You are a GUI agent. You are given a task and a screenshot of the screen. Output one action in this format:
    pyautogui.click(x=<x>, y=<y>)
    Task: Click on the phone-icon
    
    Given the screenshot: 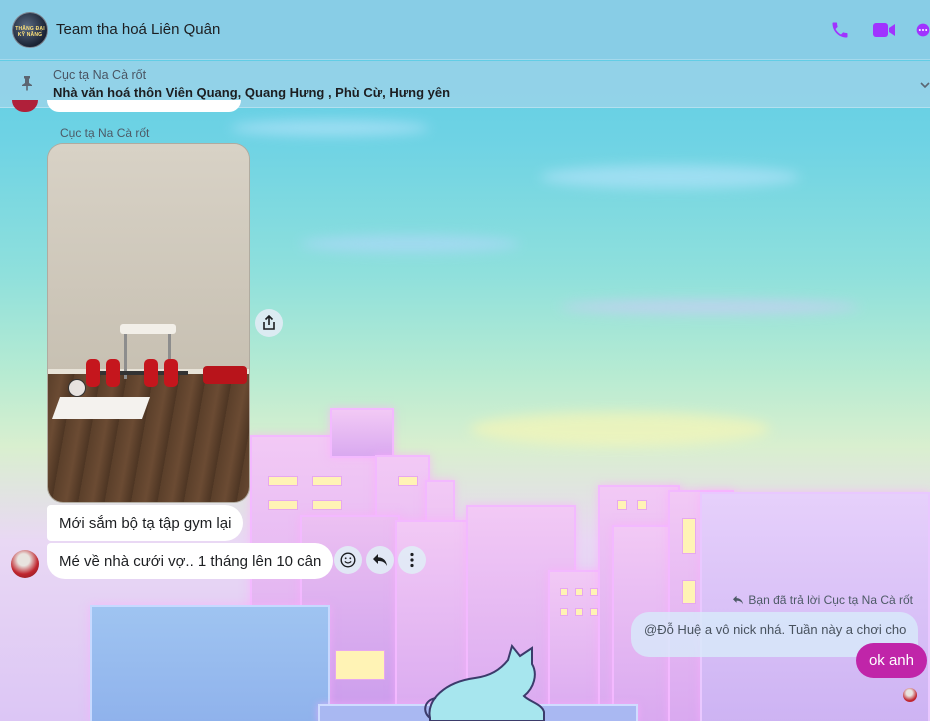 What is the action you would take?
    pyautogui.click(x=840, y=30)
    